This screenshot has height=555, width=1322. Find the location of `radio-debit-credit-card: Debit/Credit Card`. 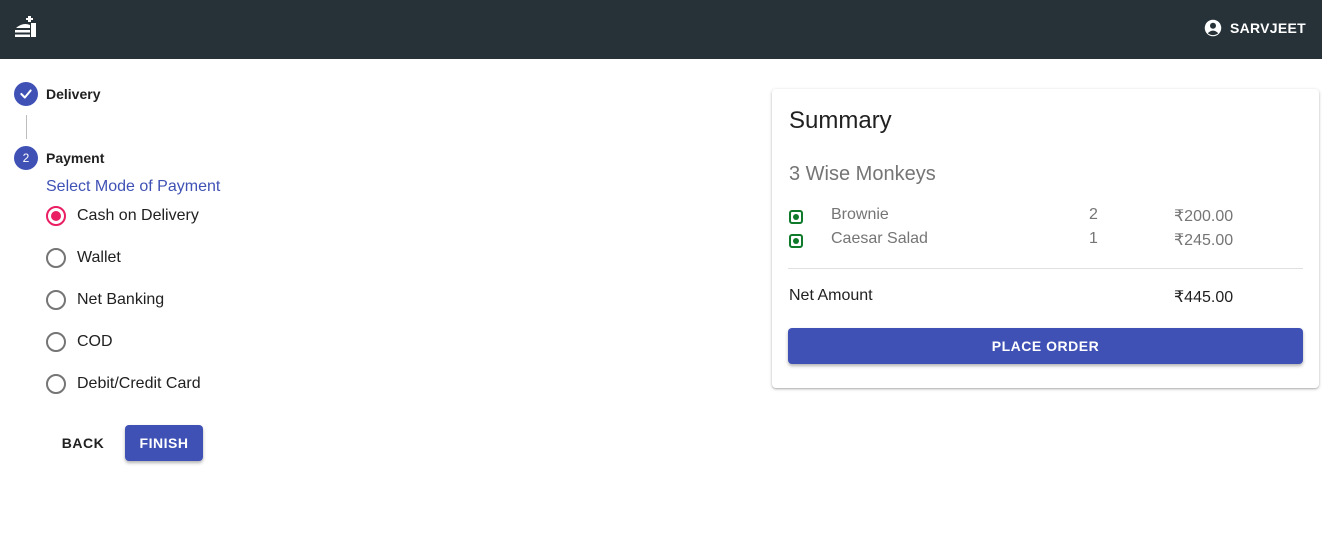

radio-debit-credit-card: Debit/Credit Card is located at coordinates (123, 384).